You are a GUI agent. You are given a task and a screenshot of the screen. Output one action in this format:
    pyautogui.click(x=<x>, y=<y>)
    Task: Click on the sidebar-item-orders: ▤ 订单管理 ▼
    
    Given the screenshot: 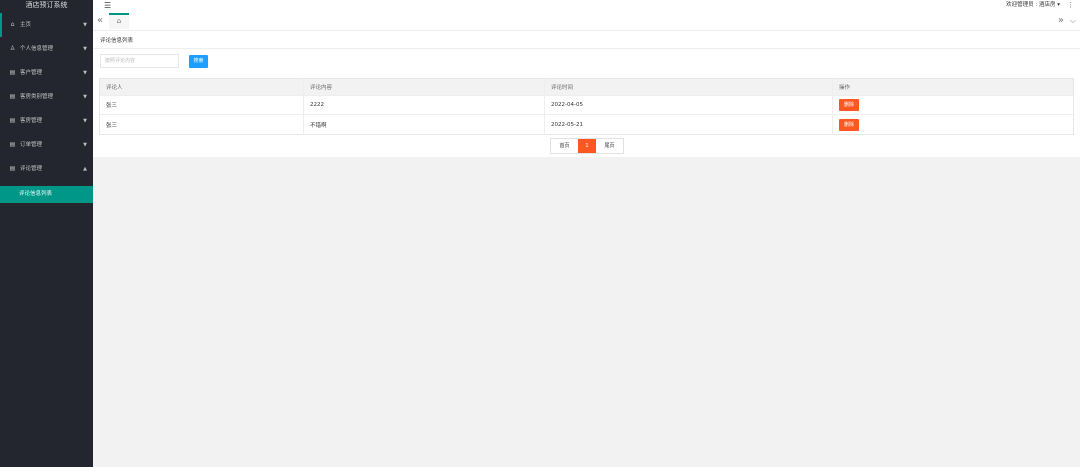 What is the action you would take?
    pyautogui.click(x=46, y=145)
    